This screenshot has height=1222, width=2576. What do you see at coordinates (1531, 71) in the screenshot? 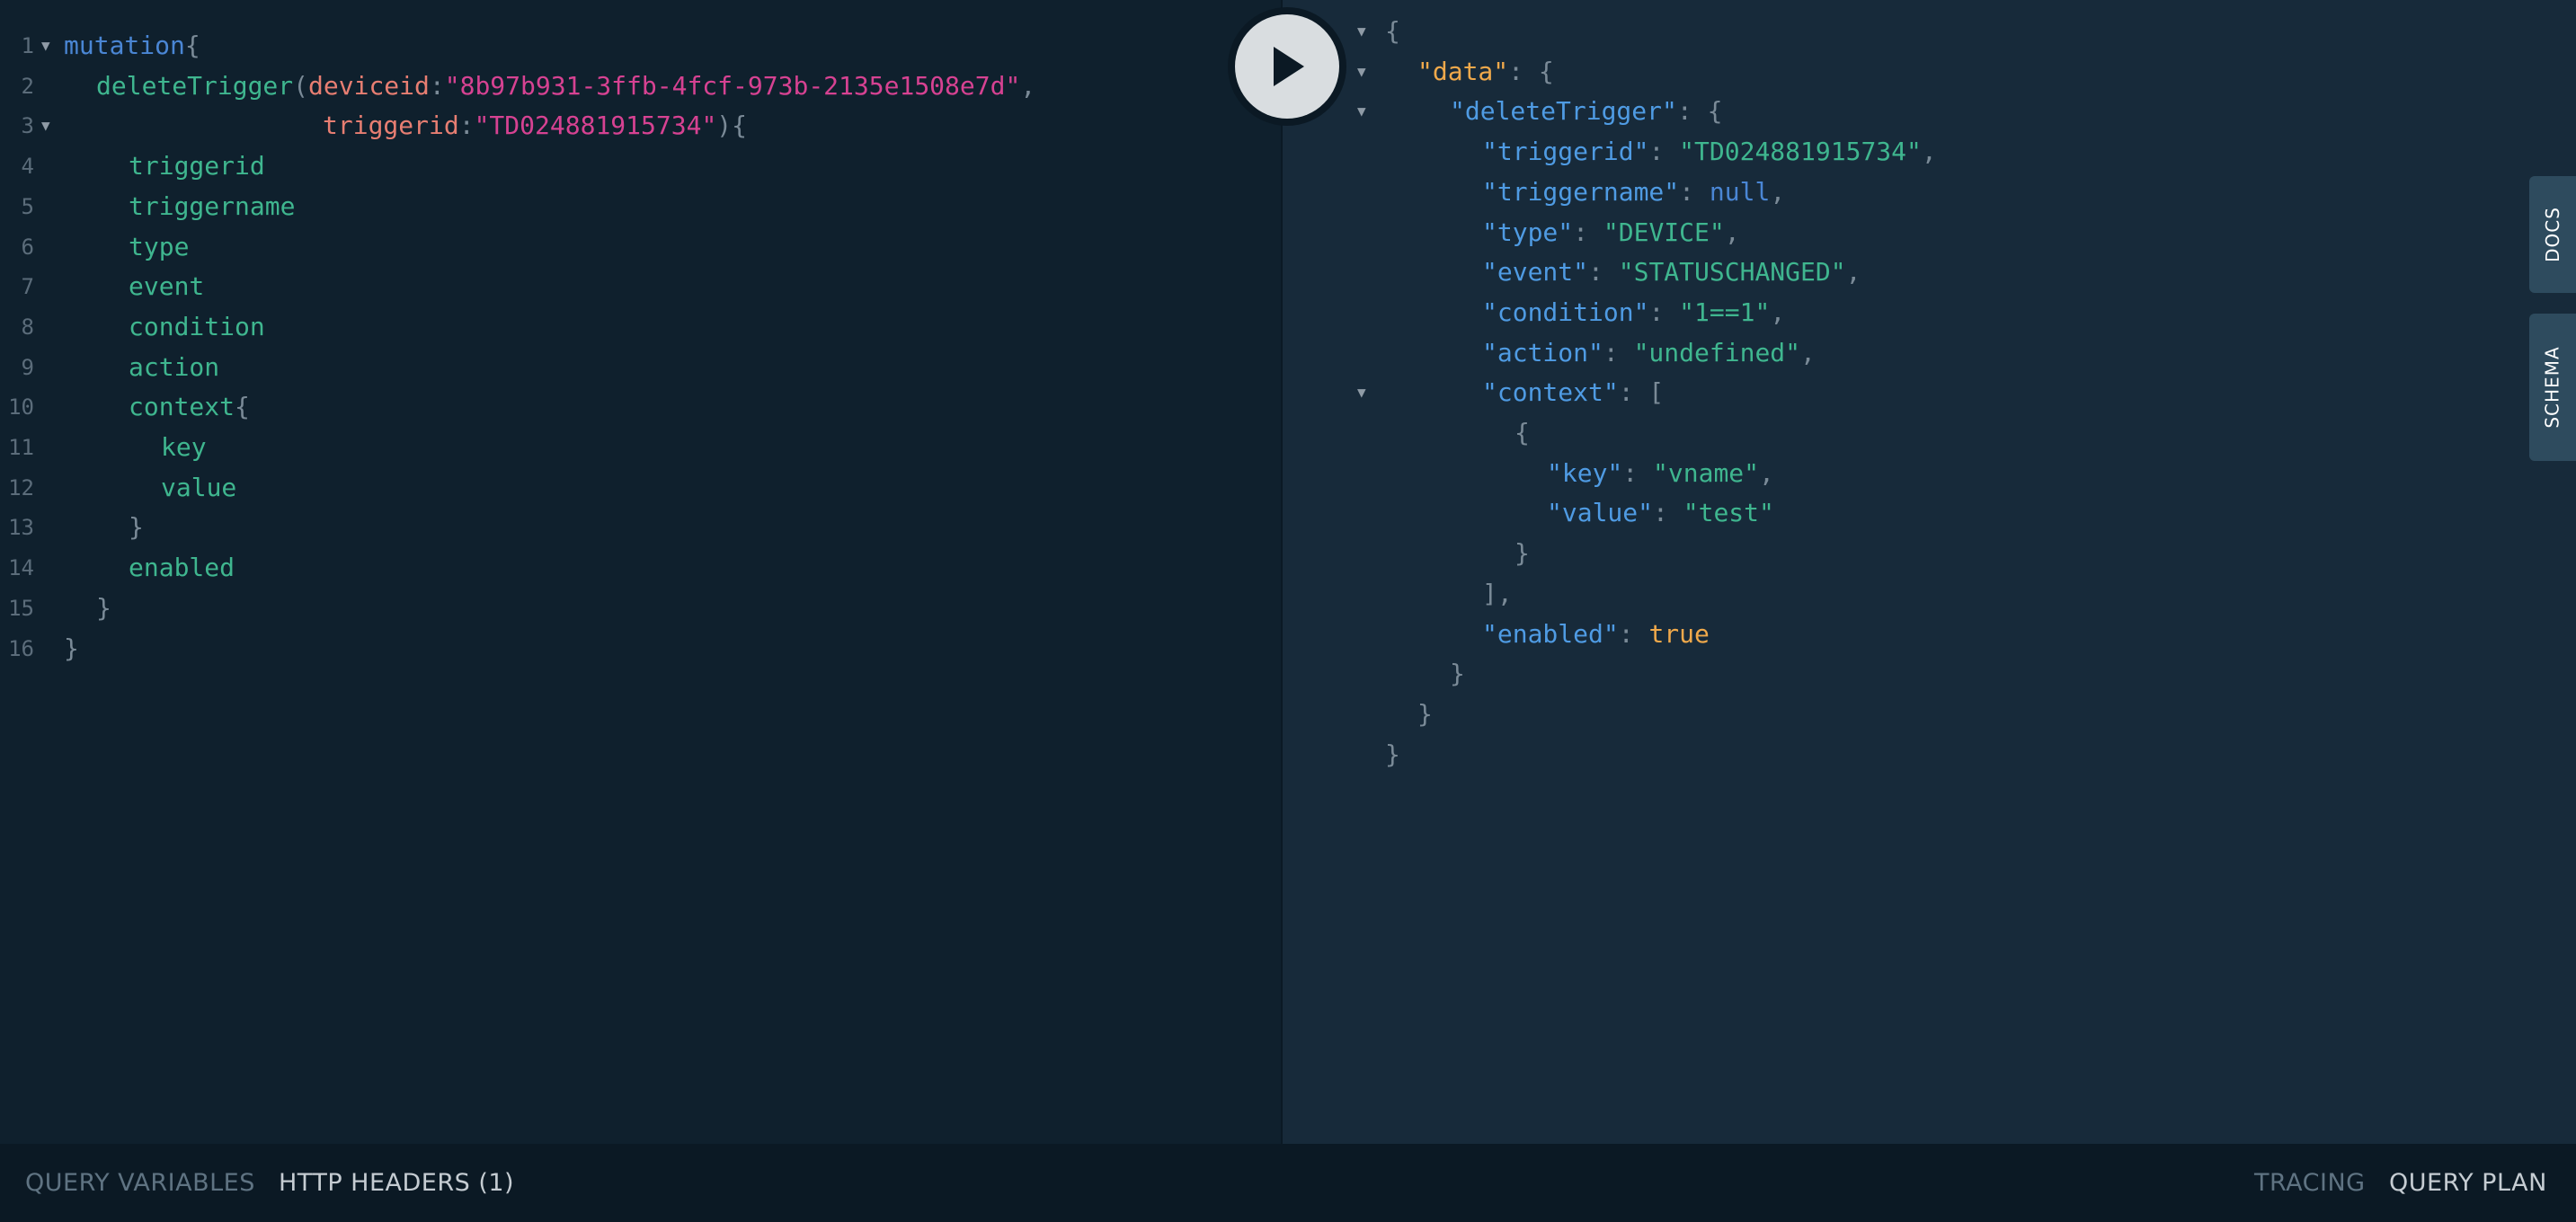
I see `code-token: : {` at bounding box center [1531, 71].